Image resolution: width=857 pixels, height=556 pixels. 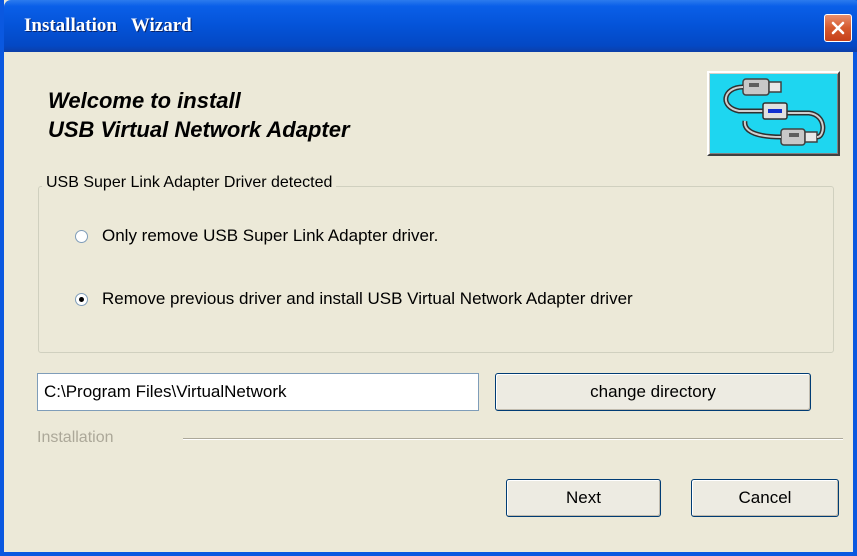 I want to click on radio-remove-only, so click(x=81, y=236).